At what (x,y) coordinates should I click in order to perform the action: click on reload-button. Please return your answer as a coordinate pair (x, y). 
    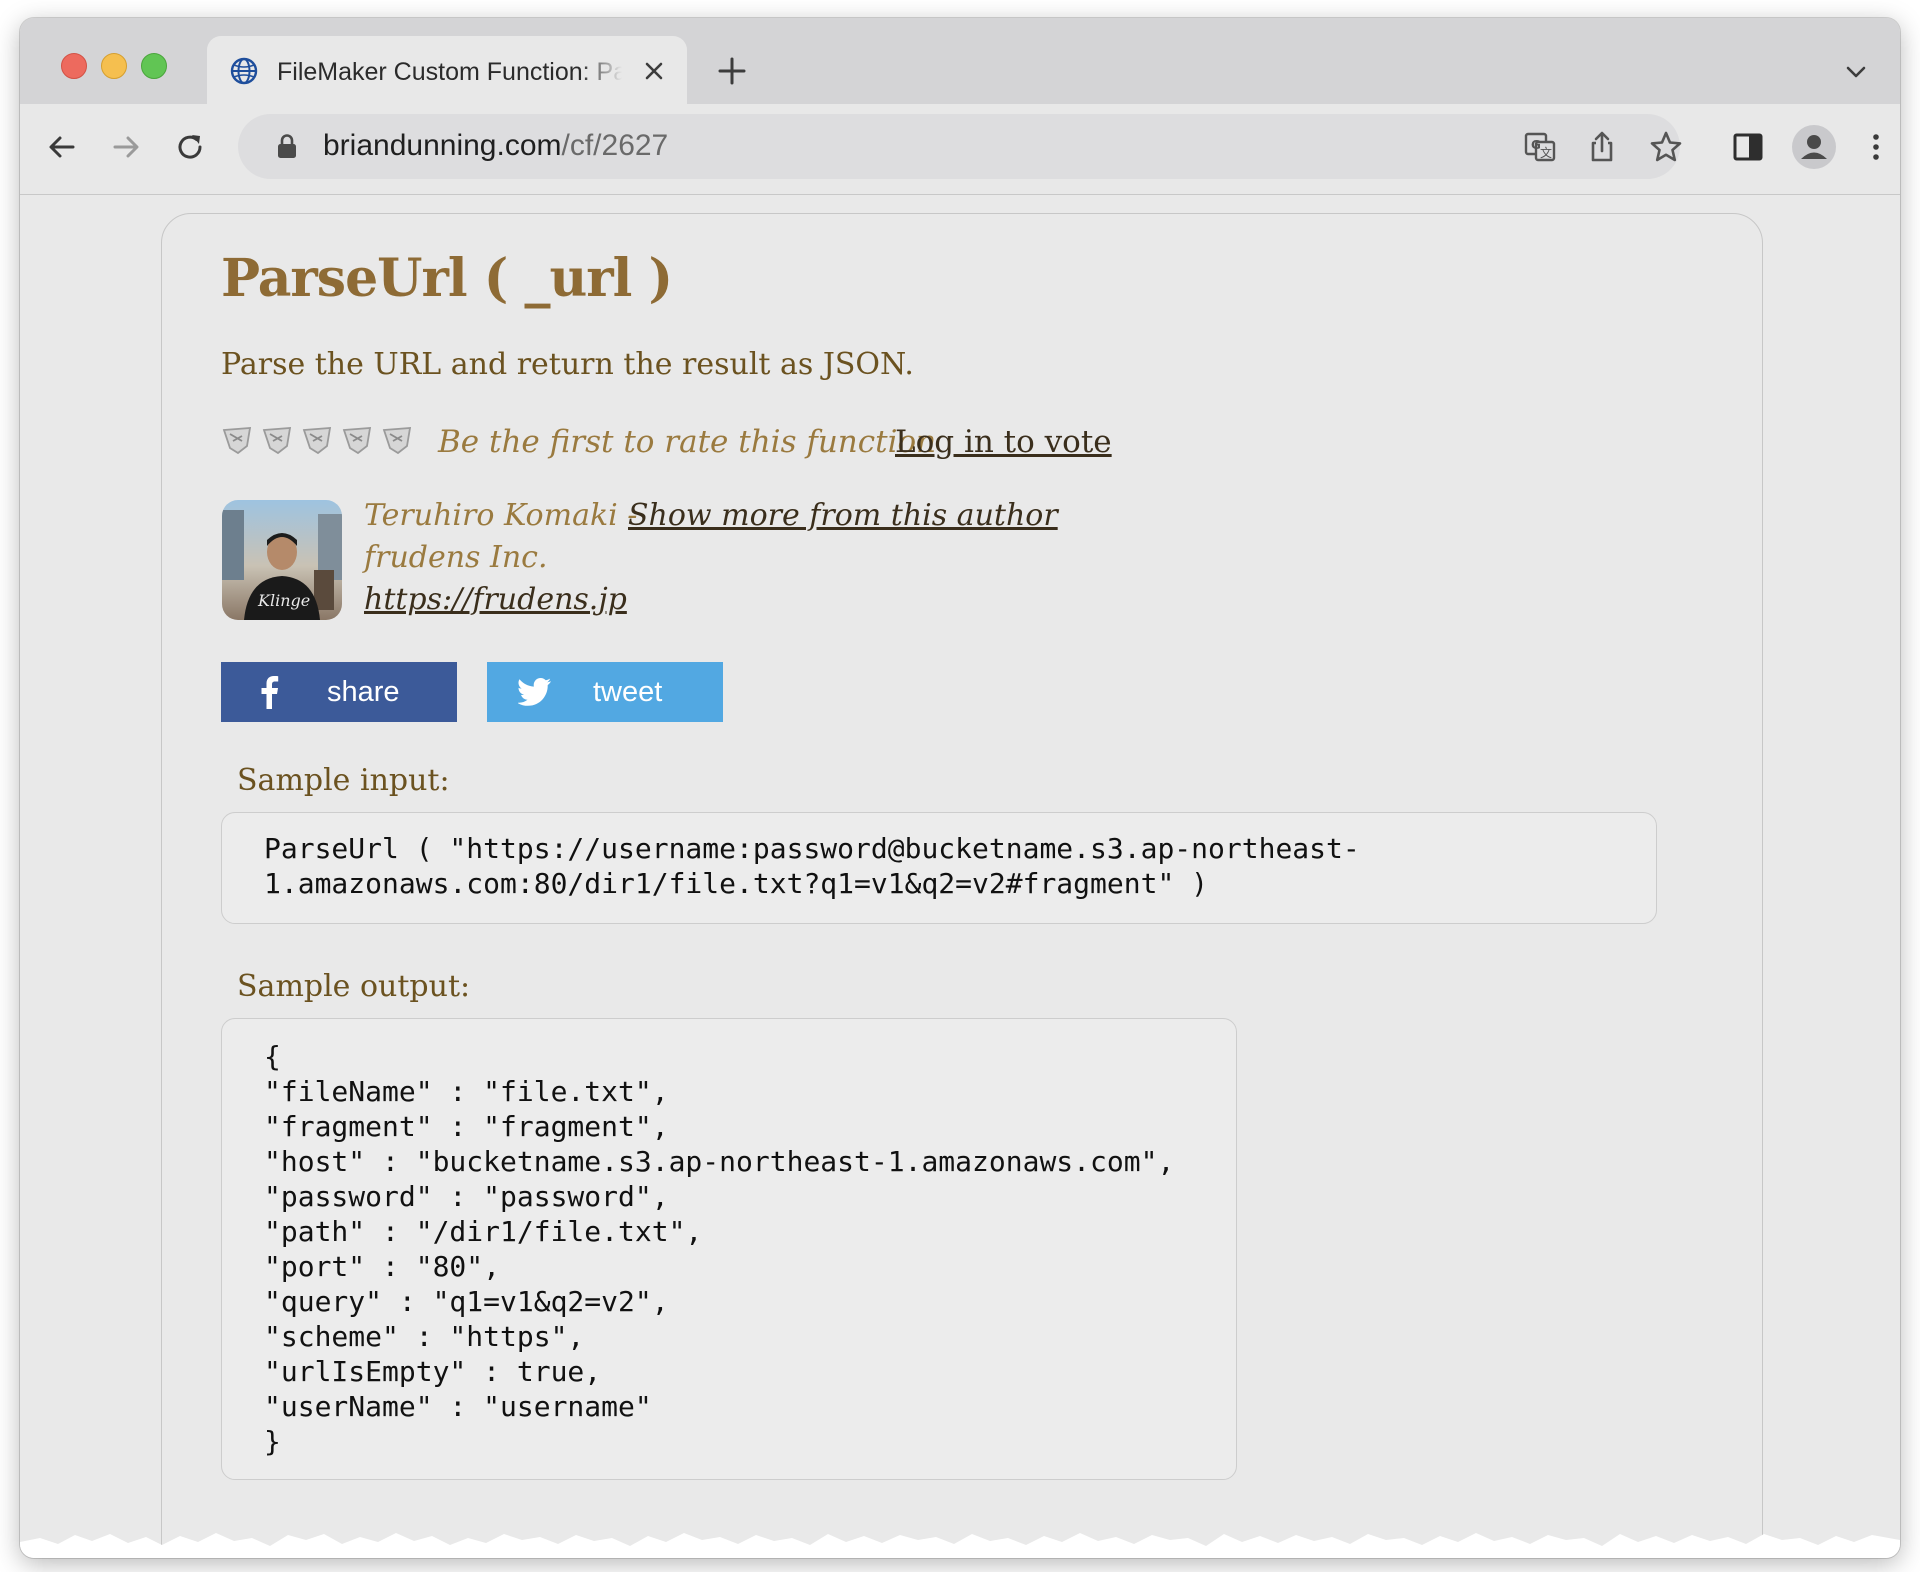
    Looking at the image, I should click on (190, 147).